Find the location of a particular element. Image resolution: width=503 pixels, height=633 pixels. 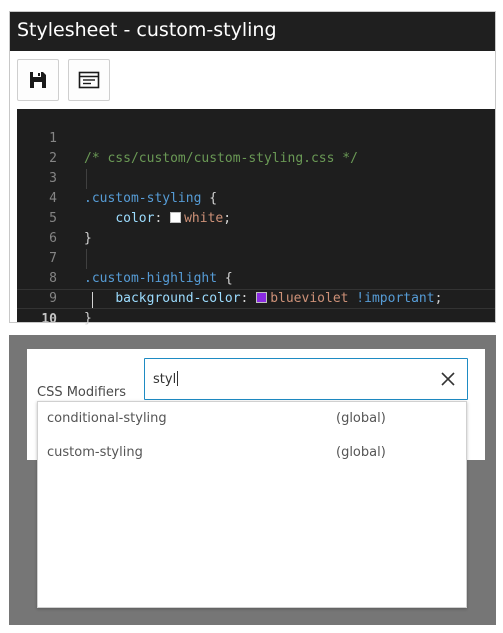

code-line: 2 is located at coordinates (256, 147).